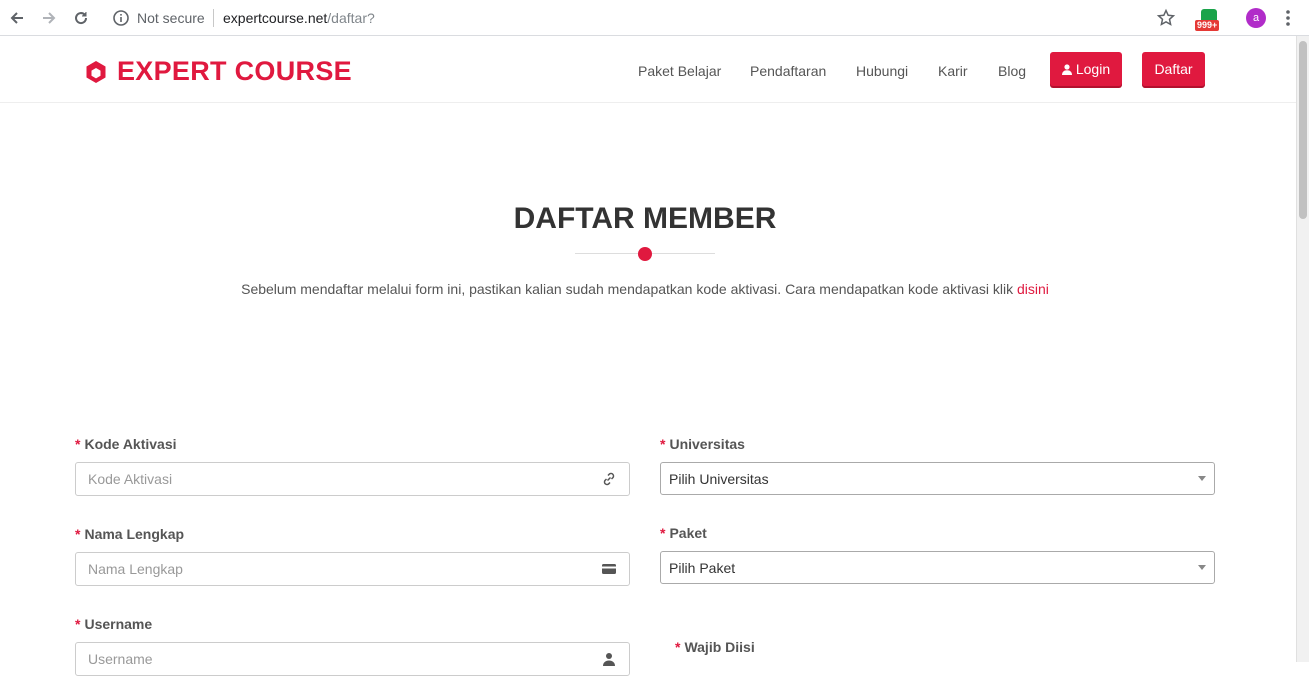  I want to click on profile-avatar: a, so click(1256, 18).